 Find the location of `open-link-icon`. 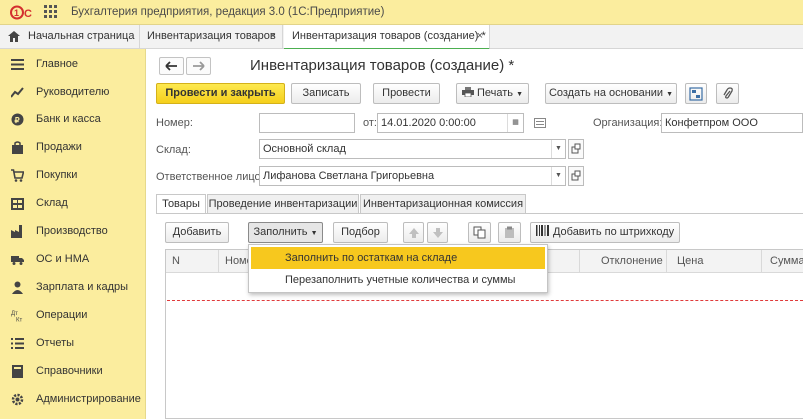

open-link-icon is located at coordinates (576, 148).